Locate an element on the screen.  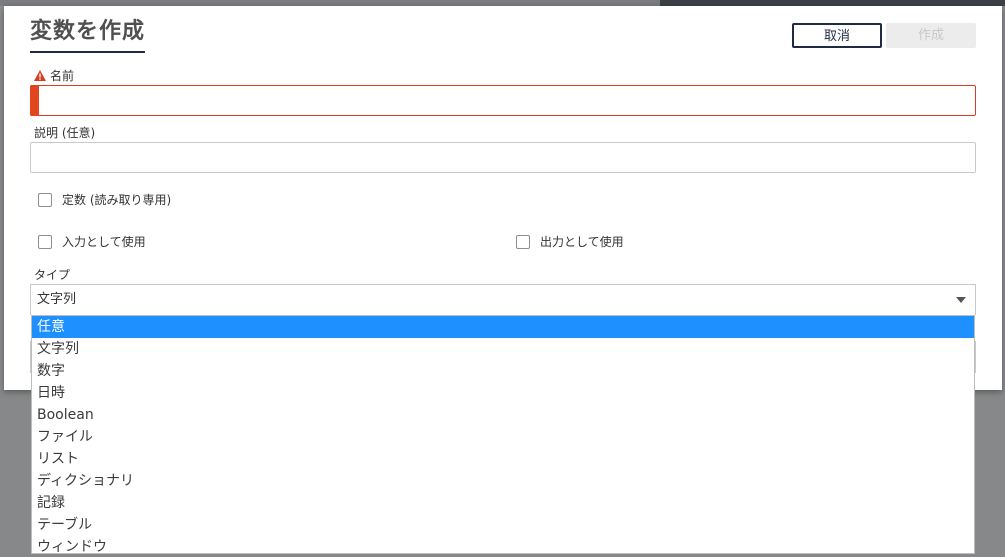
cancel-button: 取消 is located at coordinates (837, 35).